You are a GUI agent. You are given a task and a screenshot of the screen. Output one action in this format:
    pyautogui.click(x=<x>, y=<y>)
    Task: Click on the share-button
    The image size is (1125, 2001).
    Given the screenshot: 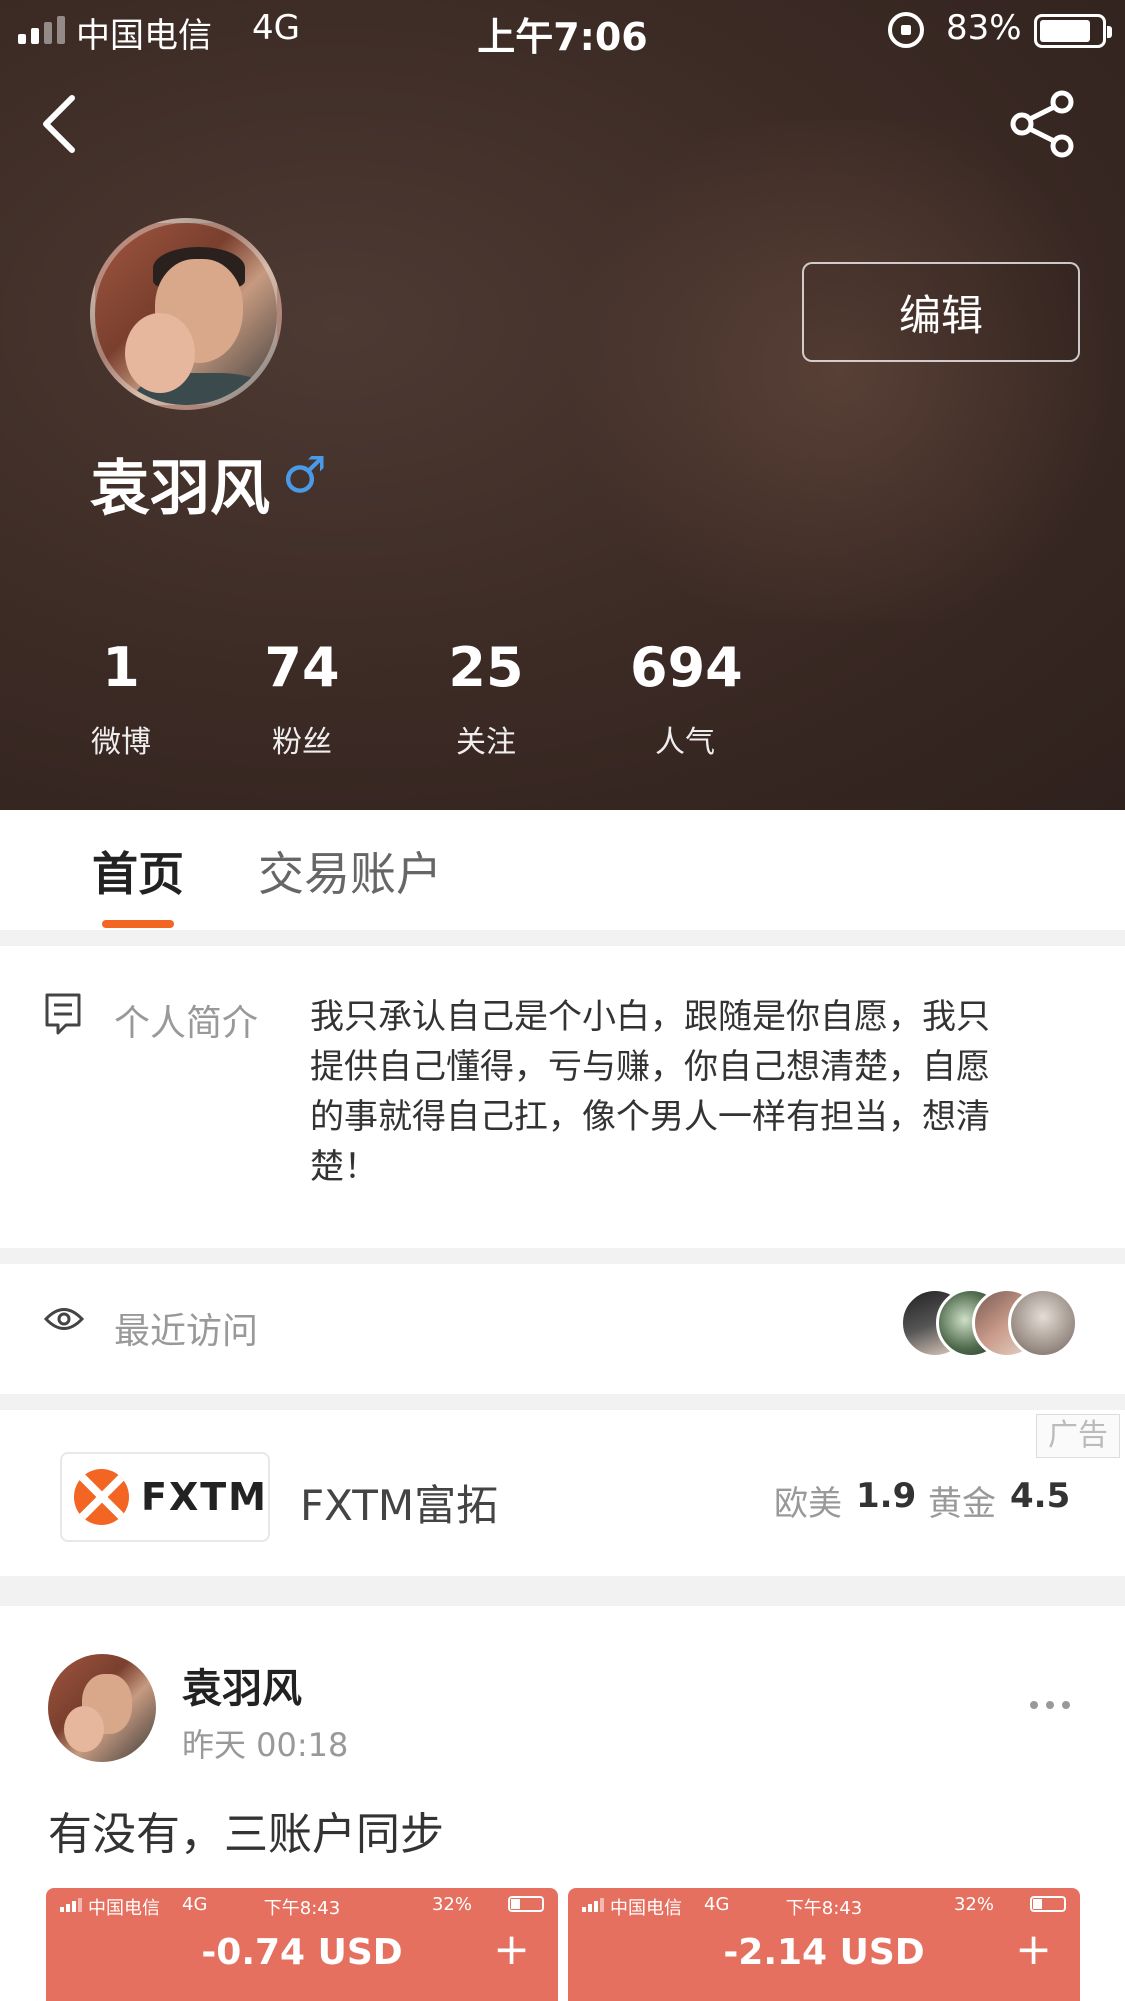 What is the action you would take?
    pyautogui.click(x=1043, y=123)
    